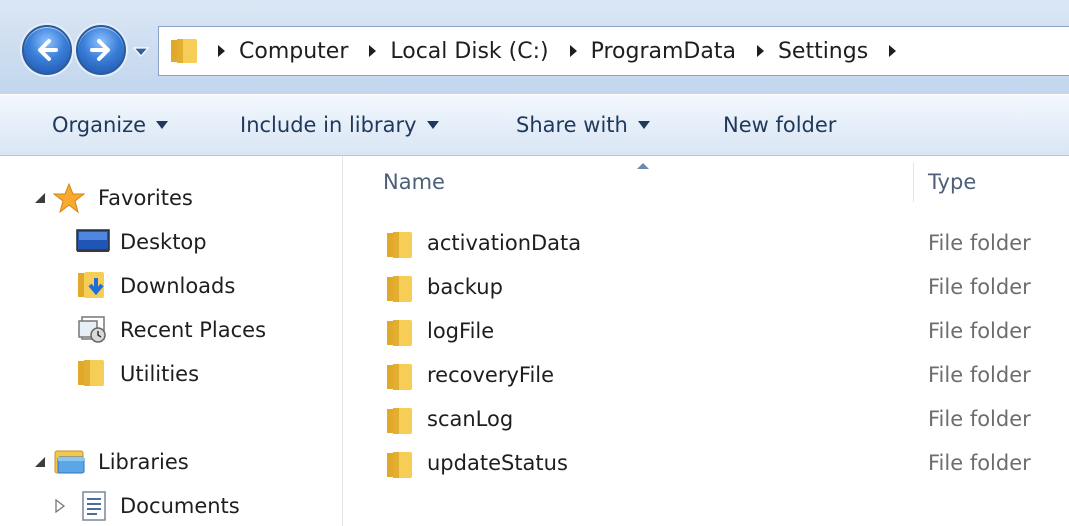 This screenshot has width=1069, height=526. I want to click on nav-desktop: Desktop, so click(171, 242).